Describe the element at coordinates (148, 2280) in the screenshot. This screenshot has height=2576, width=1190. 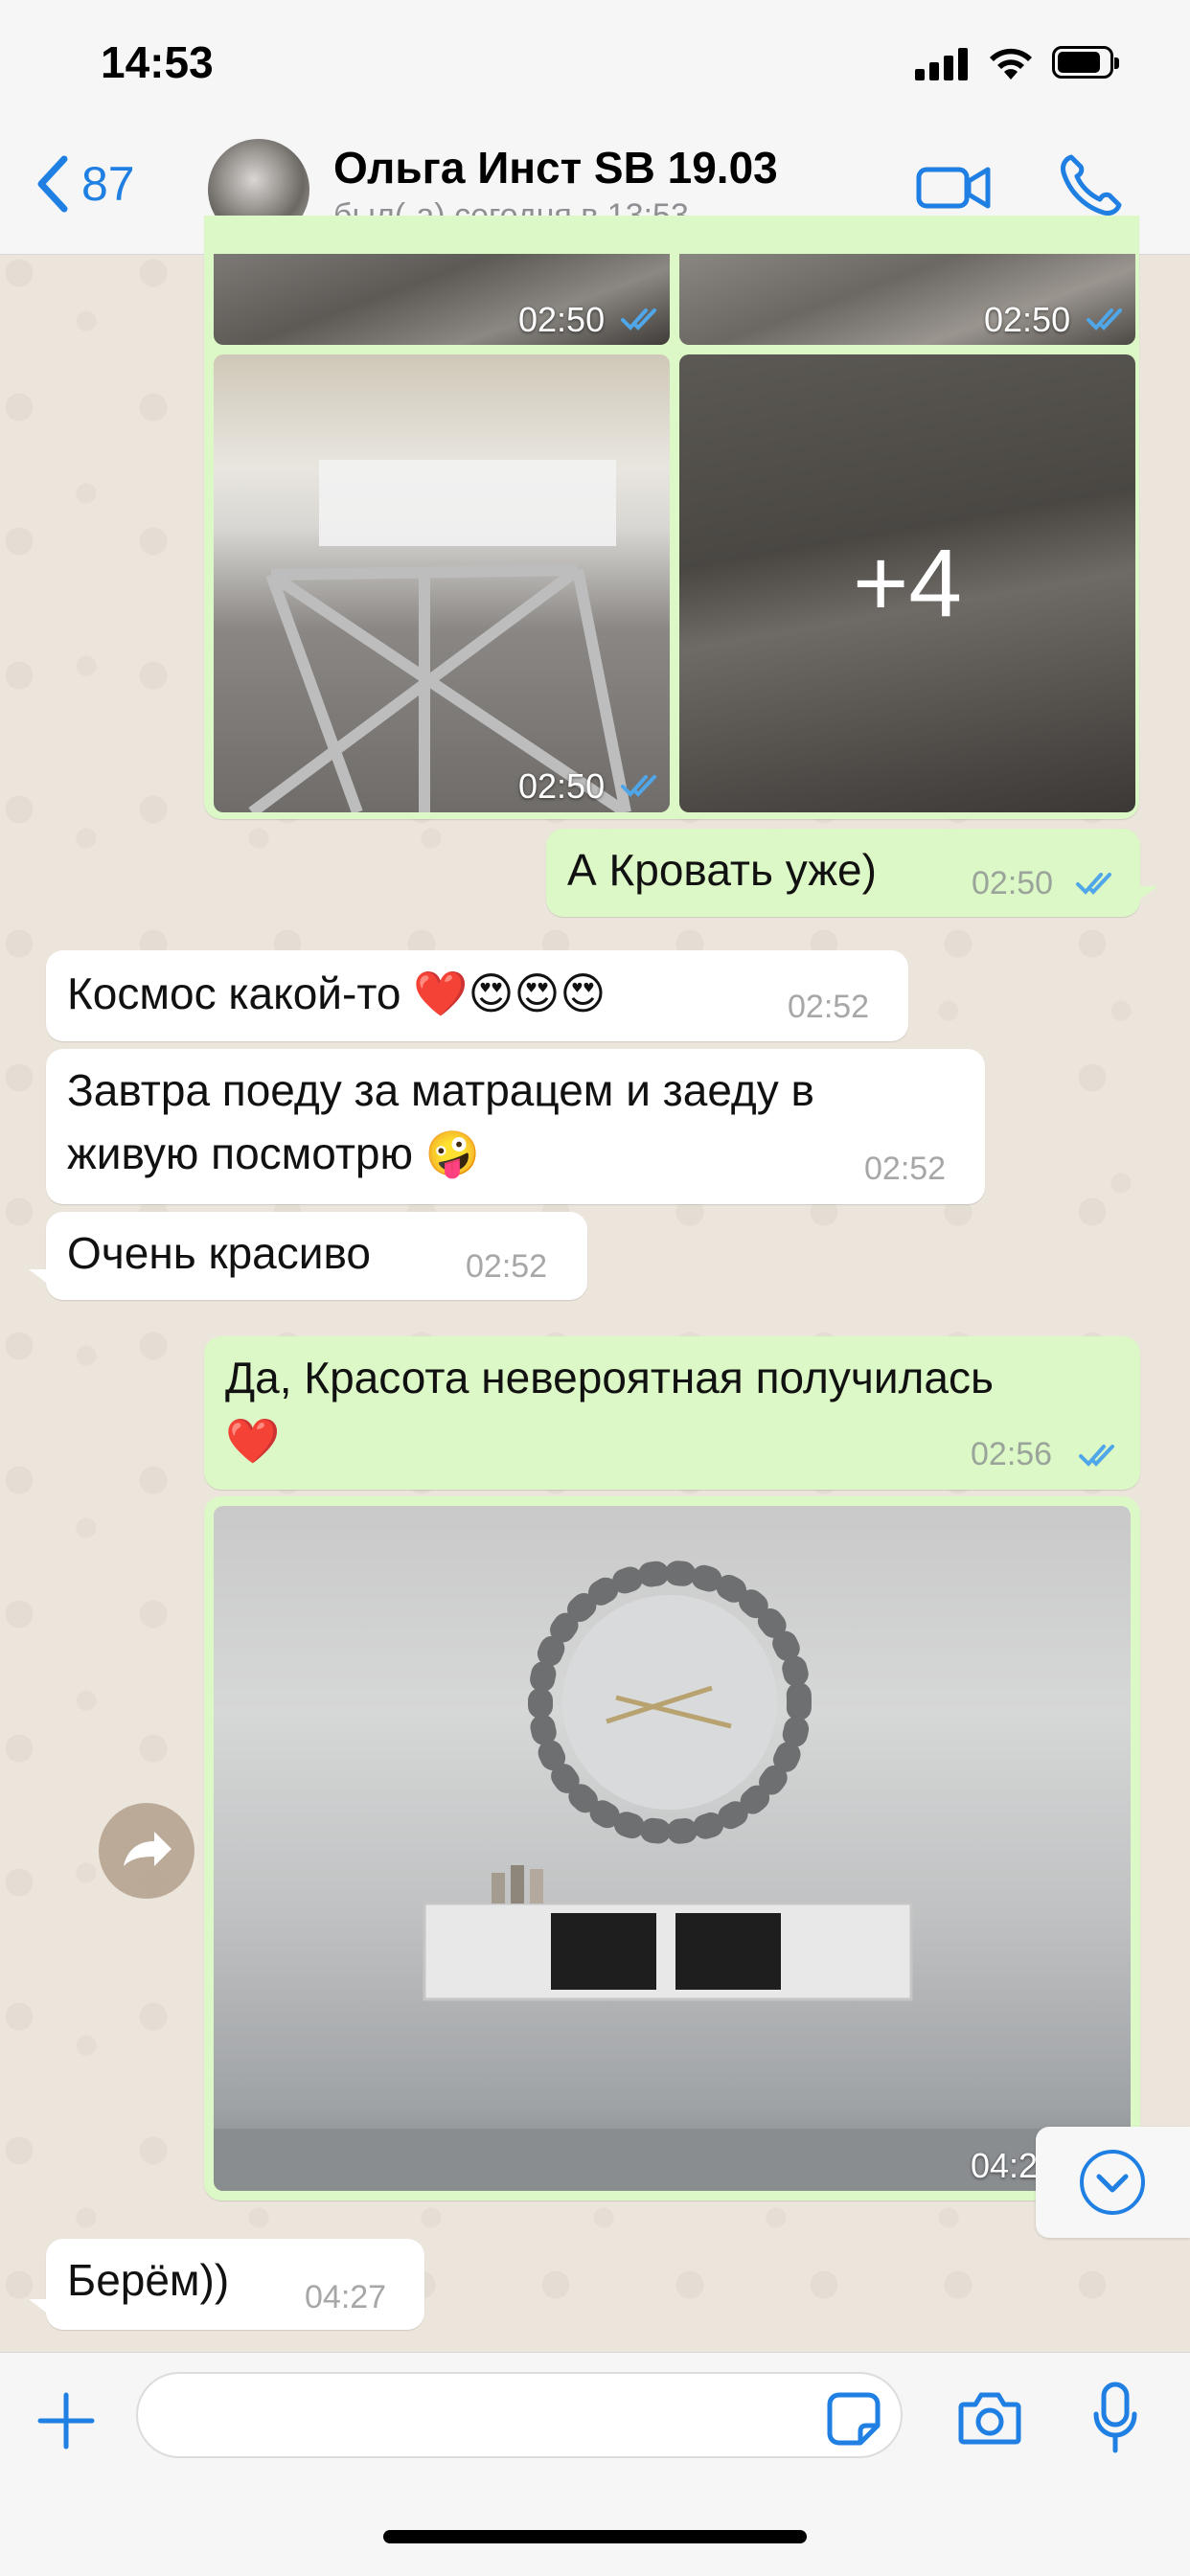
I see `message-text: Берём))` at that location.